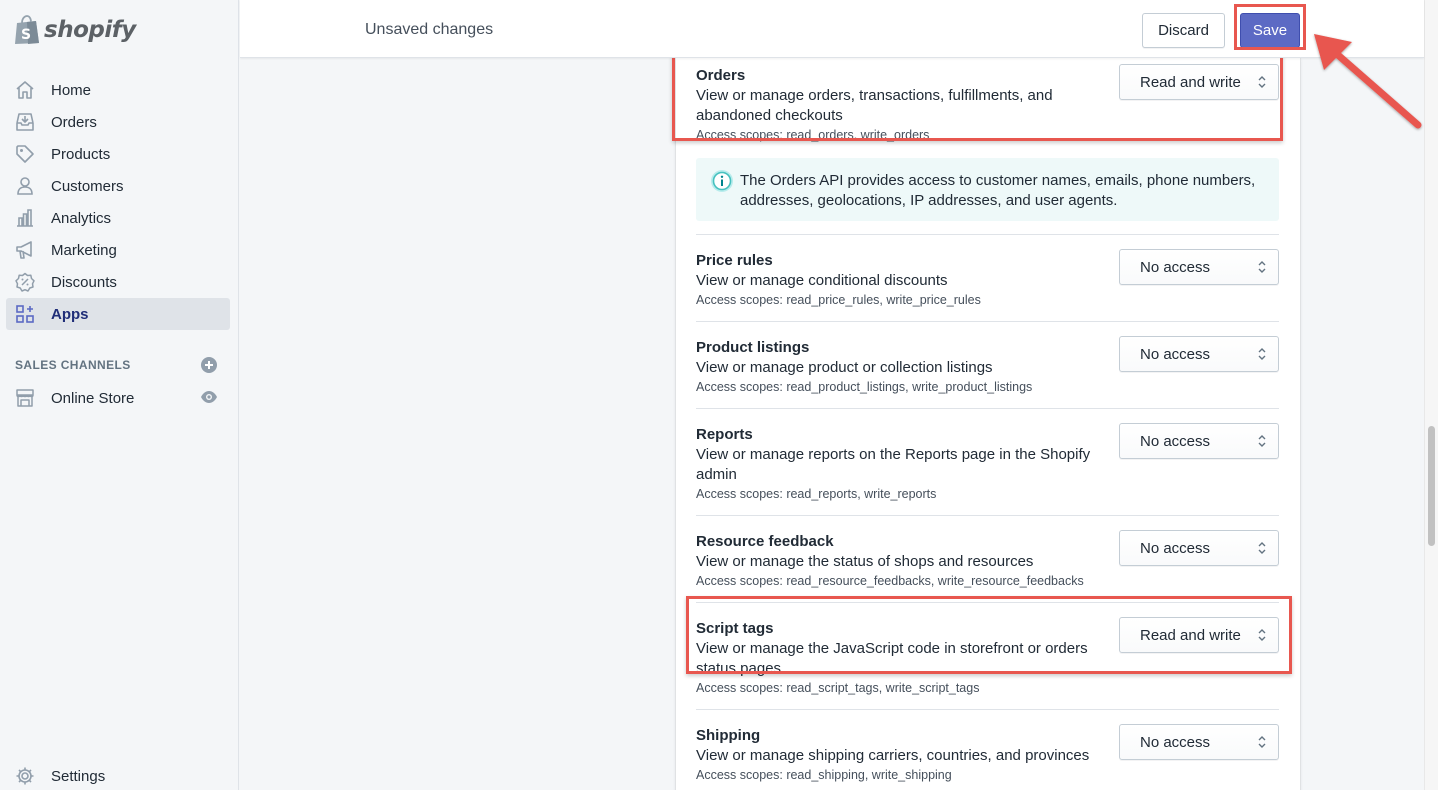 Image resolution: width=1438 pixels, height=790 pixels. I want to click on access-select-resource-feedback: No access, so click(1199, 548).